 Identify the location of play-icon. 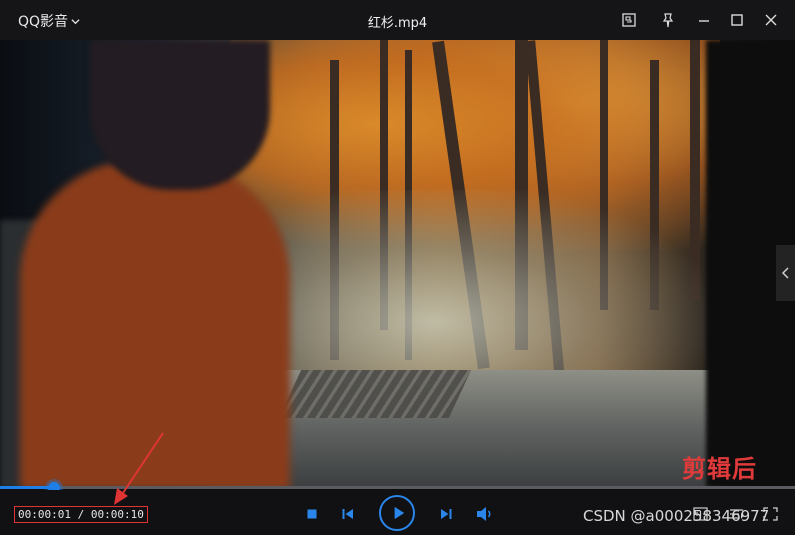
(399, 513).